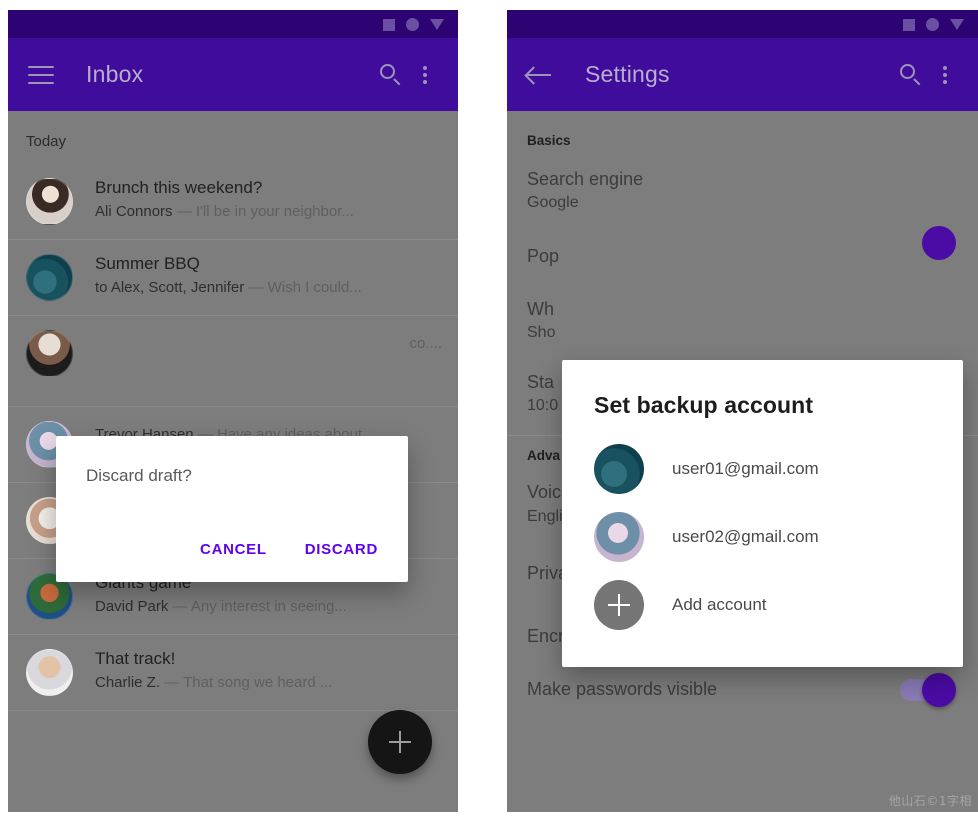 This screenshot has width=978, height=822. I want to click on passwords-visible-toggle, so click(928, 690).